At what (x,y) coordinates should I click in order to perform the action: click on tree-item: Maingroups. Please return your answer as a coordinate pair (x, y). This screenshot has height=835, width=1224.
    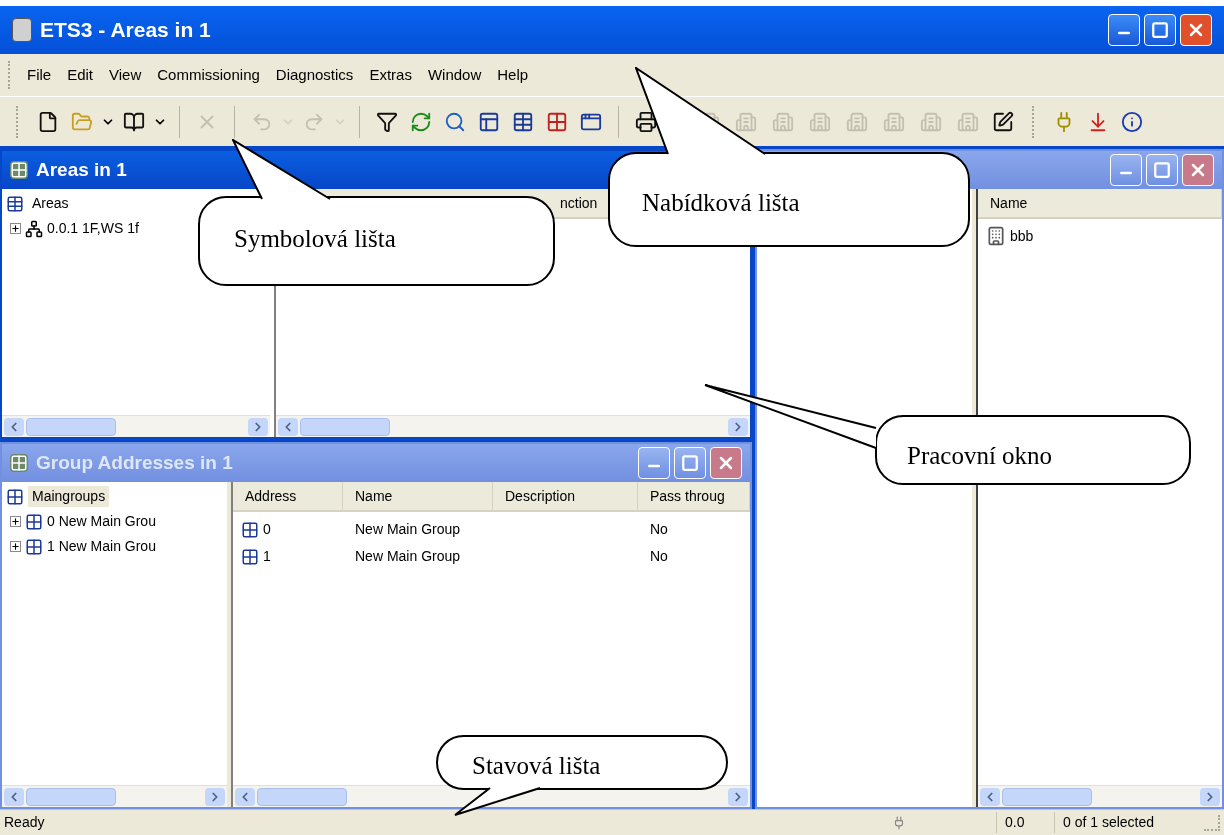
    Looking at the image, I should click on (69, 496).